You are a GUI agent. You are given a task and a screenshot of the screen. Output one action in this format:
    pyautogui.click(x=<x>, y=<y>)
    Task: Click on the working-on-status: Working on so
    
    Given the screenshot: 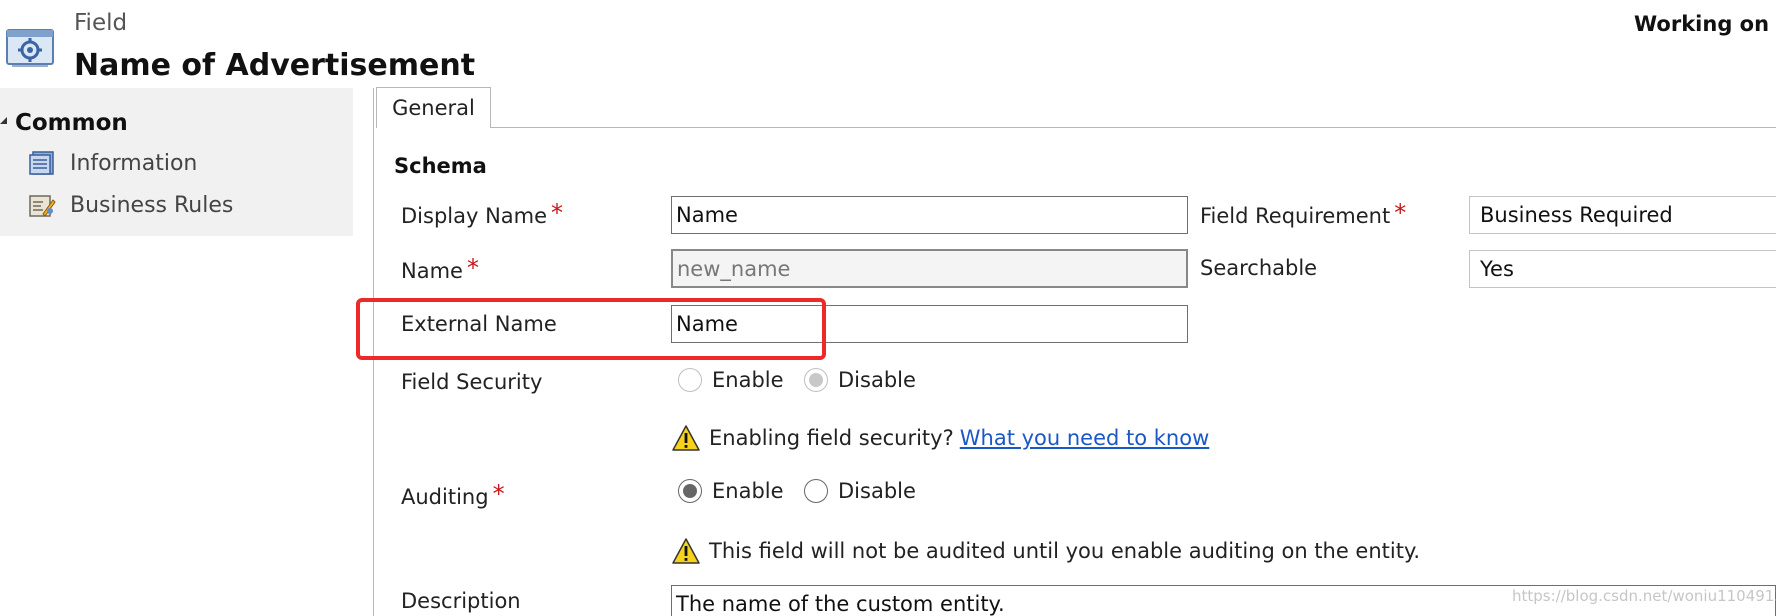 What is the action you would take?
    pyautogui.click(x=1705, y=24)
    